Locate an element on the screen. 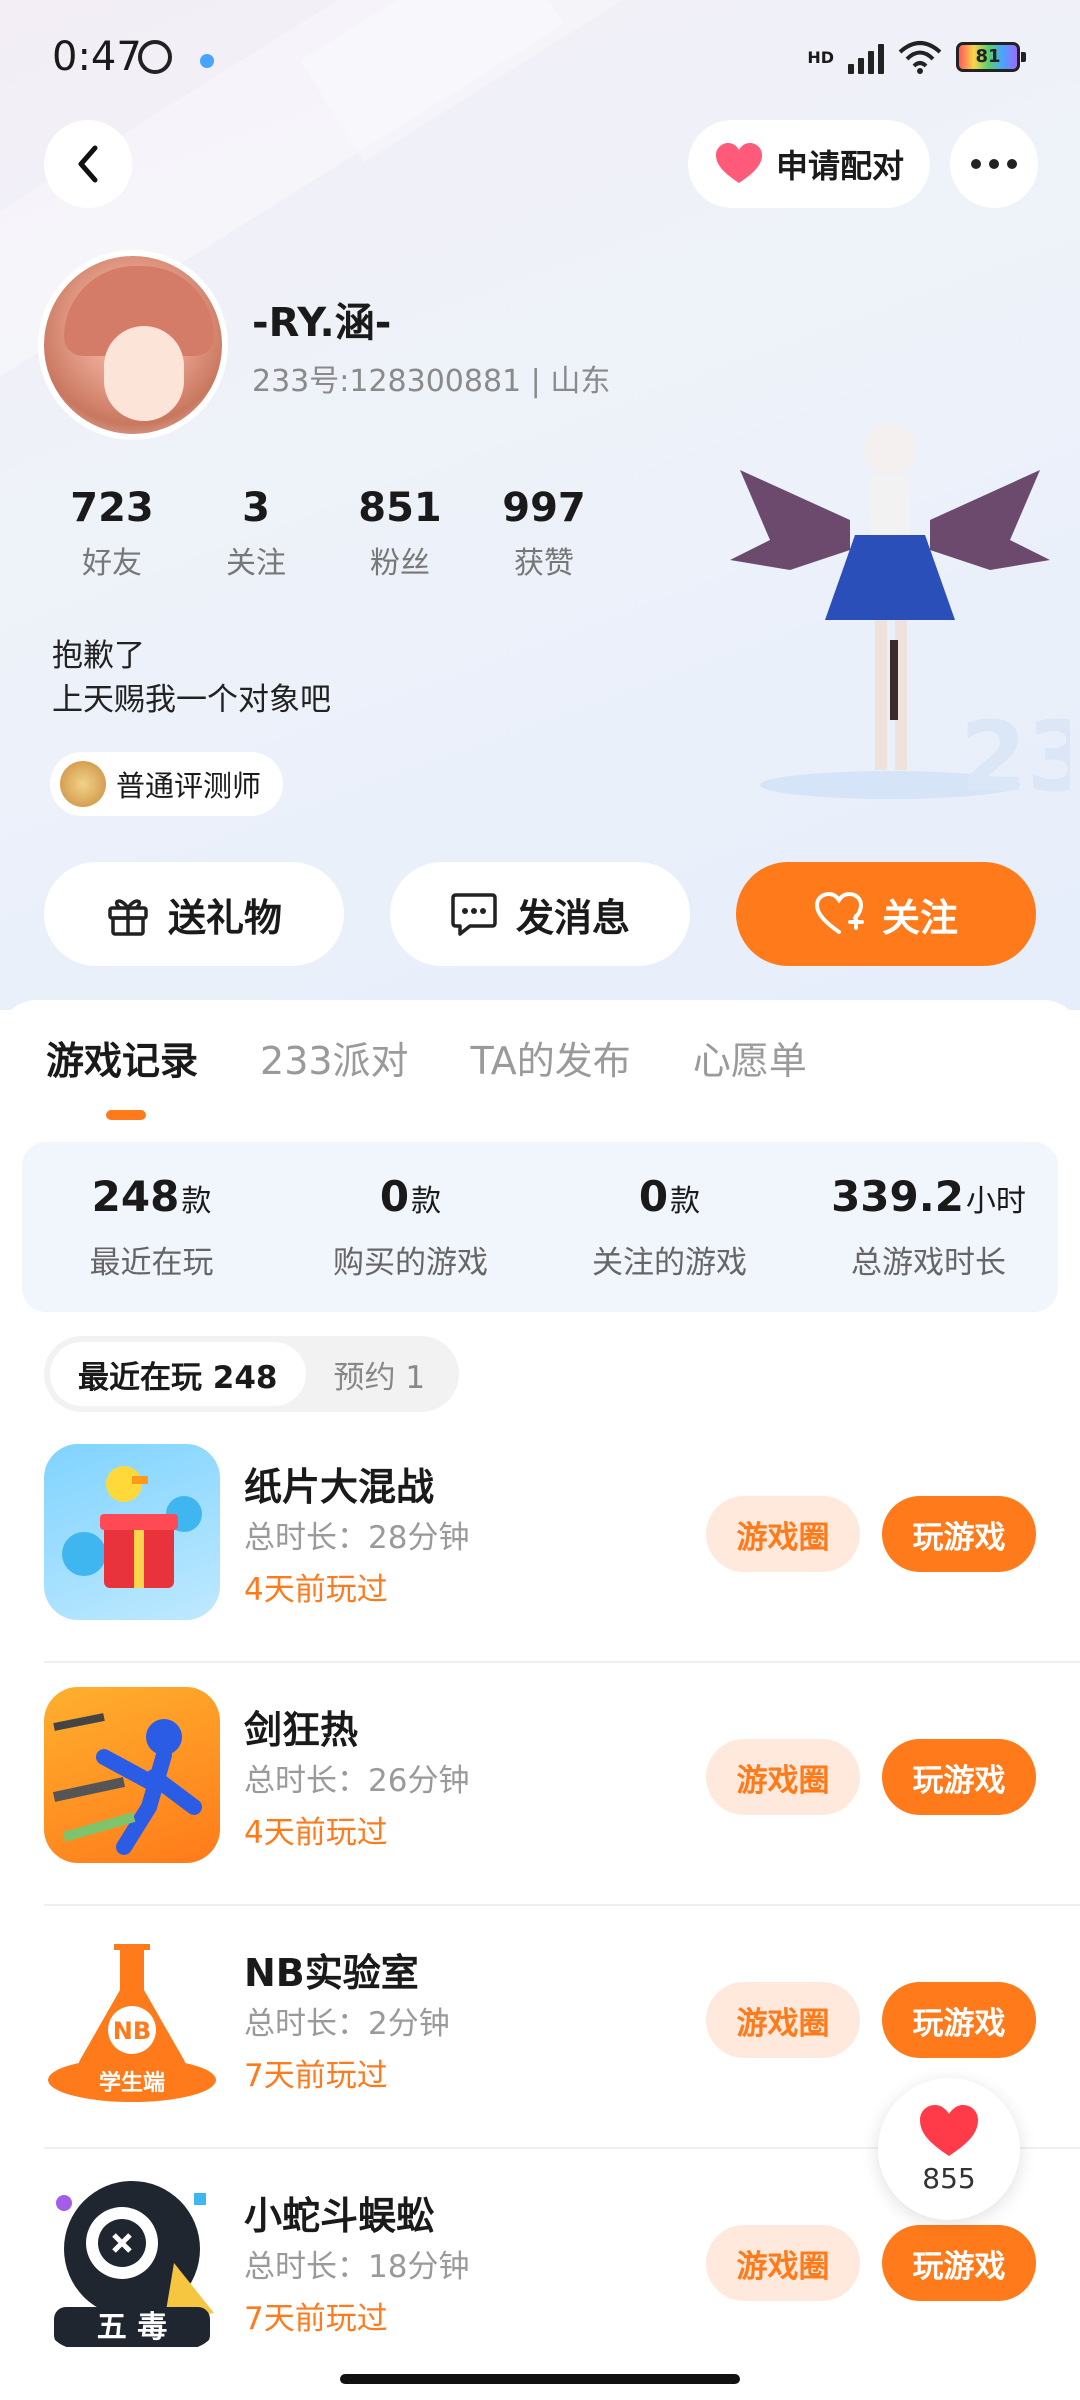  tab-game-records: 游戏记录 is located at coordinates (122, 1057).